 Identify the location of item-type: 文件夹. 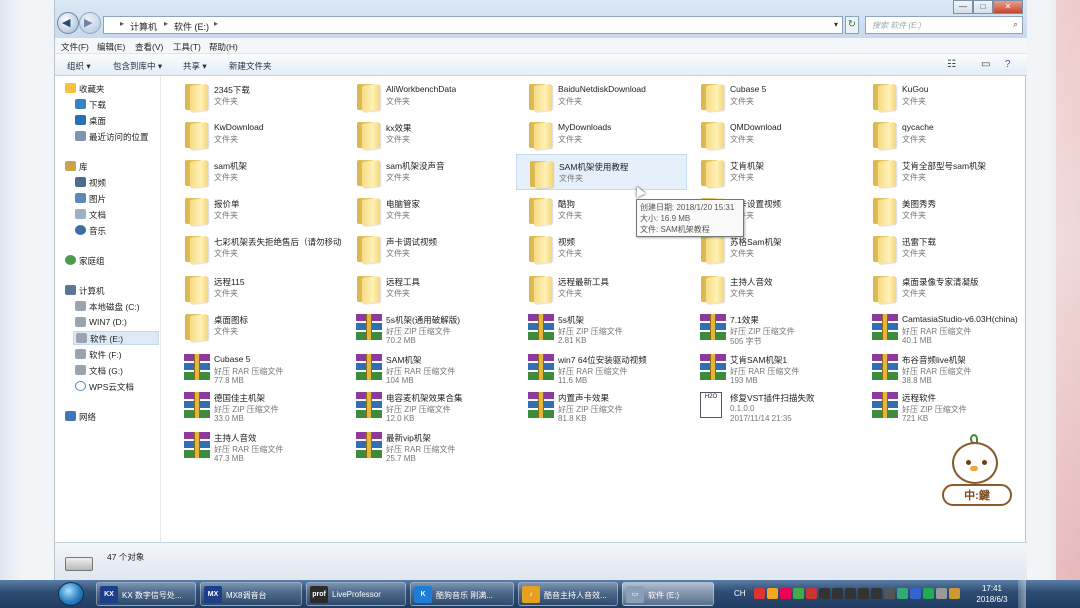
(226, 293).